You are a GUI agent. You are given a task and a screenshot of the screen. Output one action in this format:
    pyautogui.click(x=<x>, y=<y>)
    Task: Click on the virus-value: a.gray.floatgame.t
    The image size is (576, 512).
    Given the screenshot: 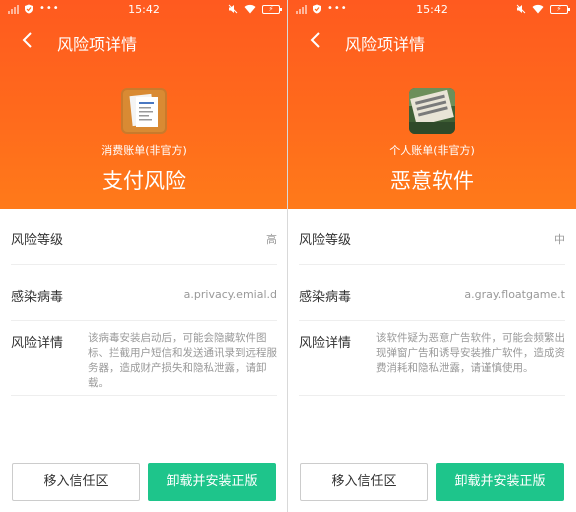 What is the action you would take?
    pyautogui.click(x=514, y=294)
    